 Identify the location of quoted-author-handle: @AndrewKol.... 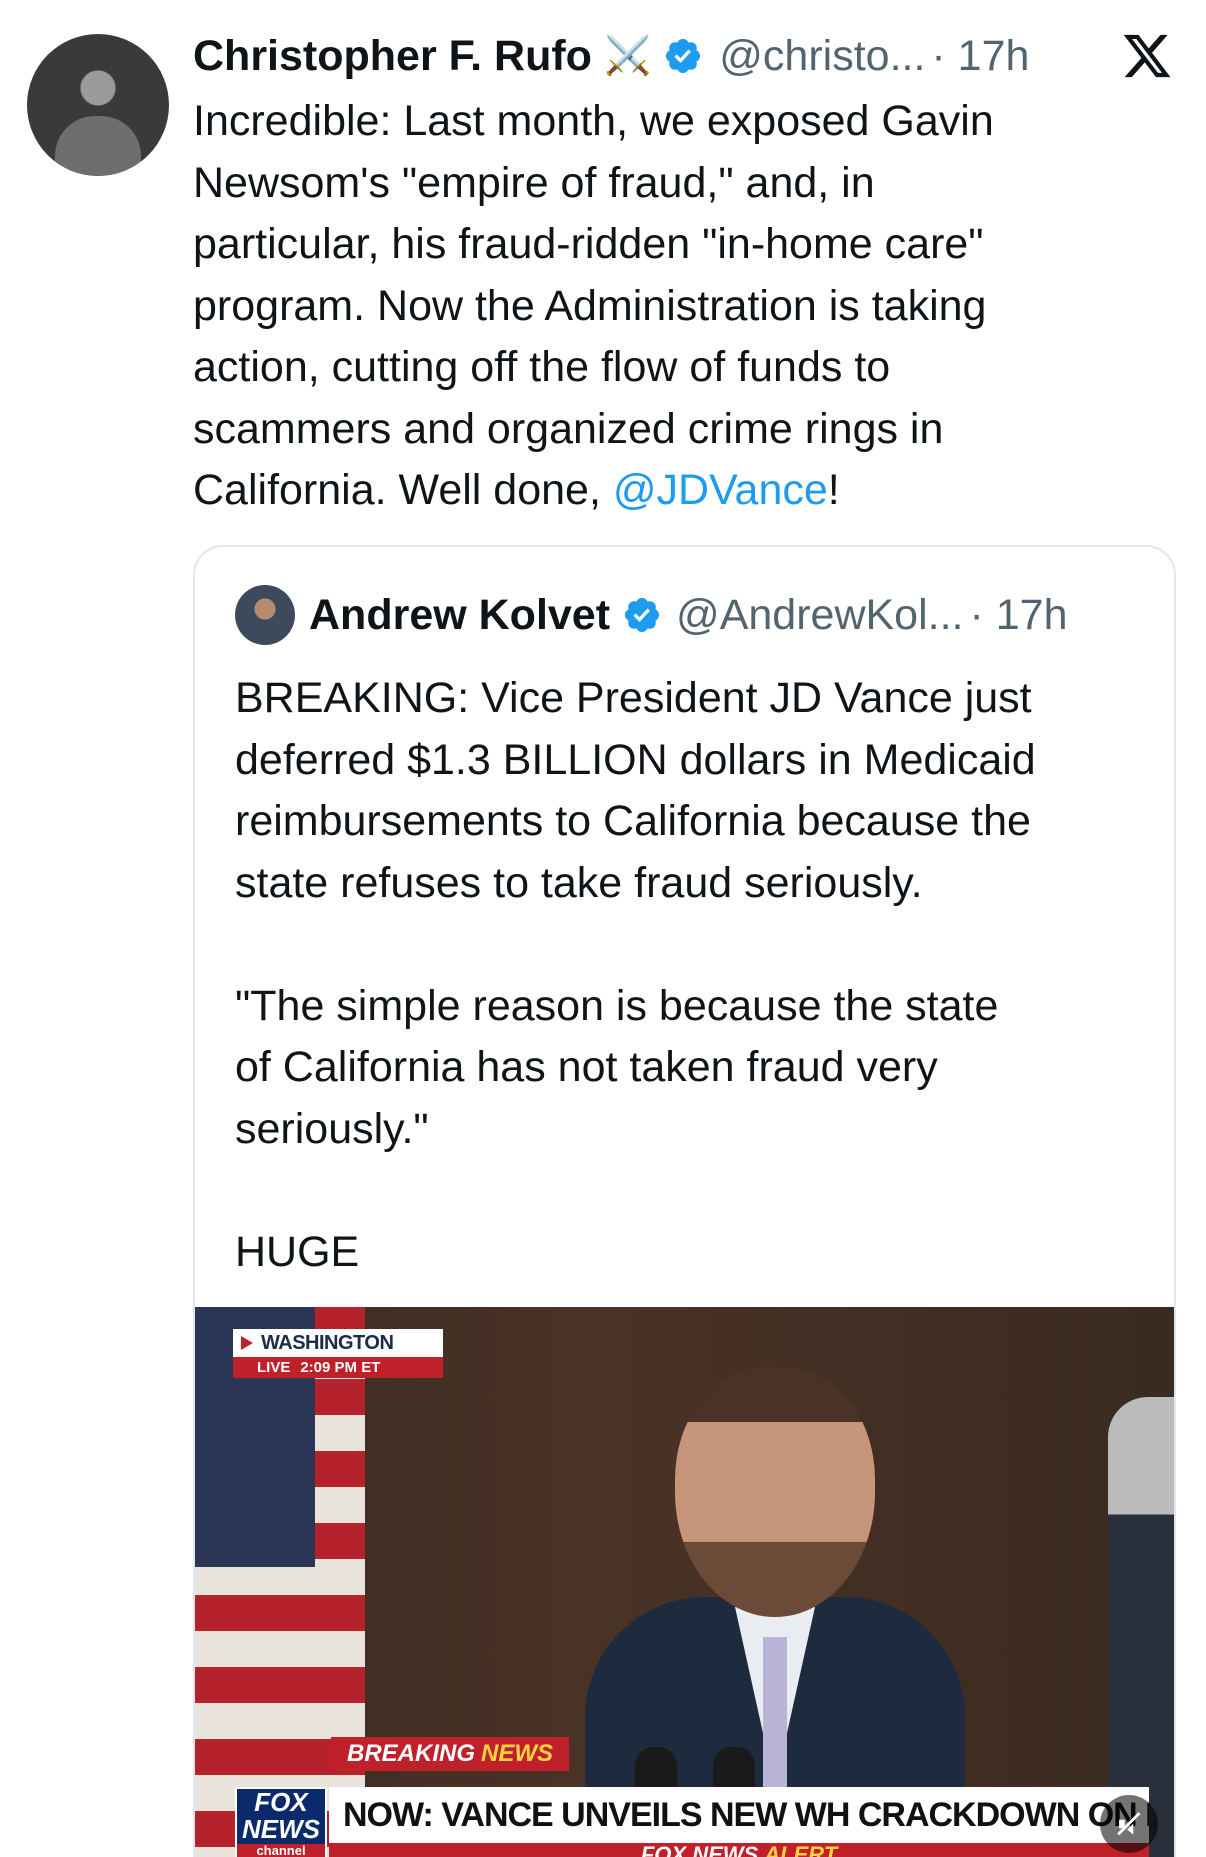
(819, 615).